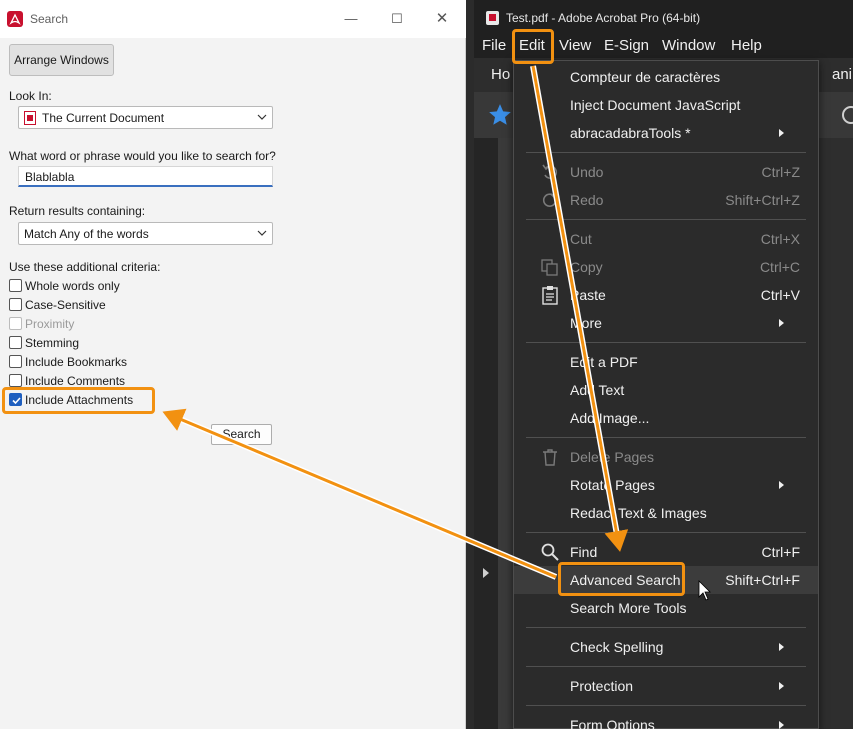 The width and height of the screenshot is (853, 729). What do you see at coordinates (666, 267) in the screenshot?
I see `menu-item-copy: Copy Ctrl+C` at bounding box center [666, 267].